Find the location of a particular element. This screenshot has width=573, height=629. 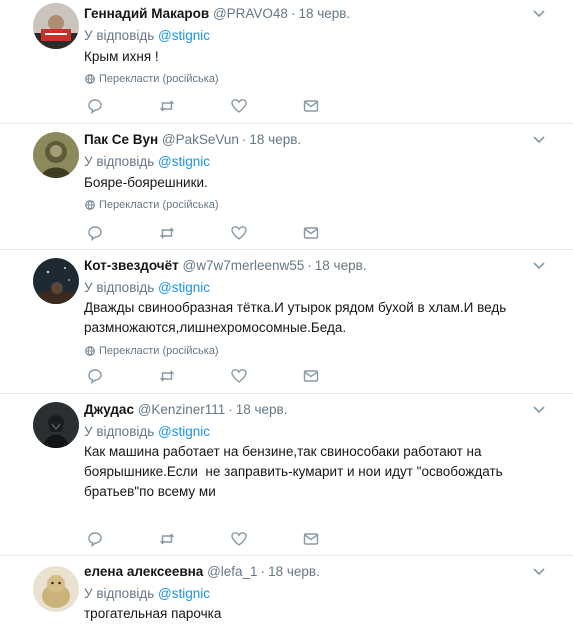

tweet-text: трогательная парочка is located at coordinates (153, 613).